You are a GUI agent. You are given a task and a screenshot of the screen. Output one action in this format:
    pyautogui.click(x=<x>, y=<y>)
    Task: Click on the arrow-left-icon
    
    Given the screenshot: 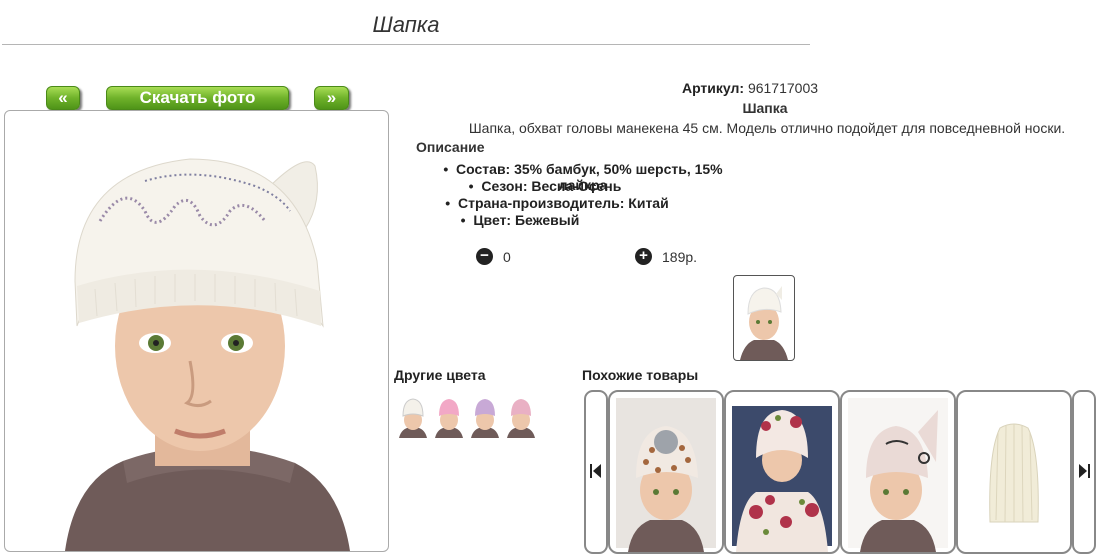 What is the action you would take?
    pyautogui.click(x=595, y=471)
    